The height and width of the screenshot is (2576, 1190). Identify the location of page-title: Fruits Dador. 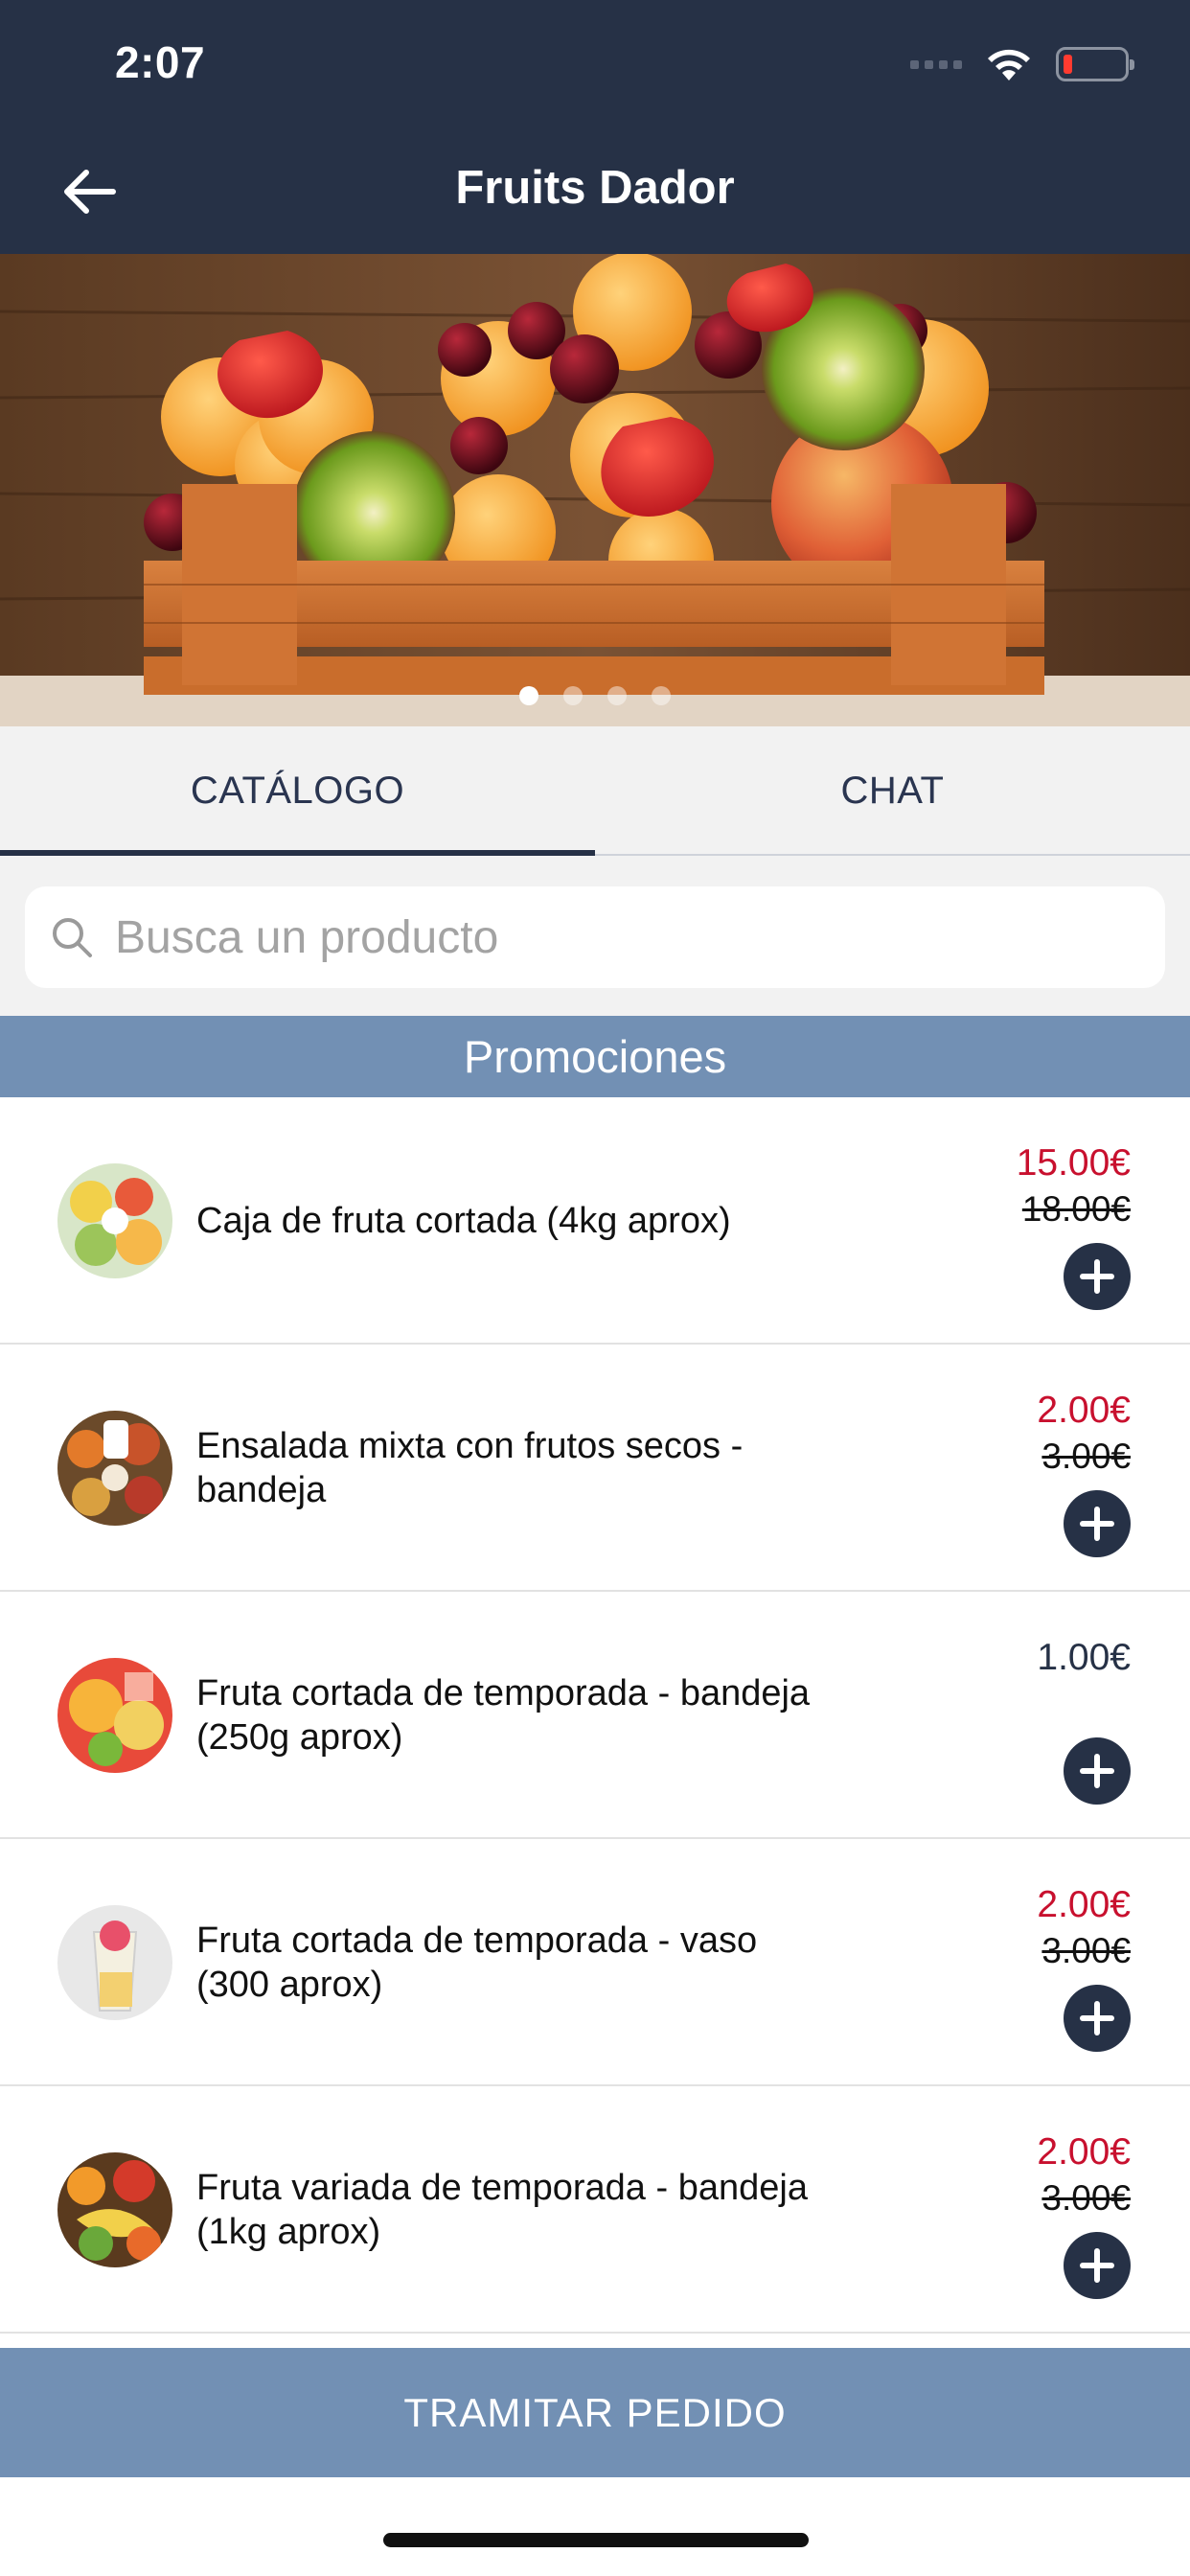
(595, 188).